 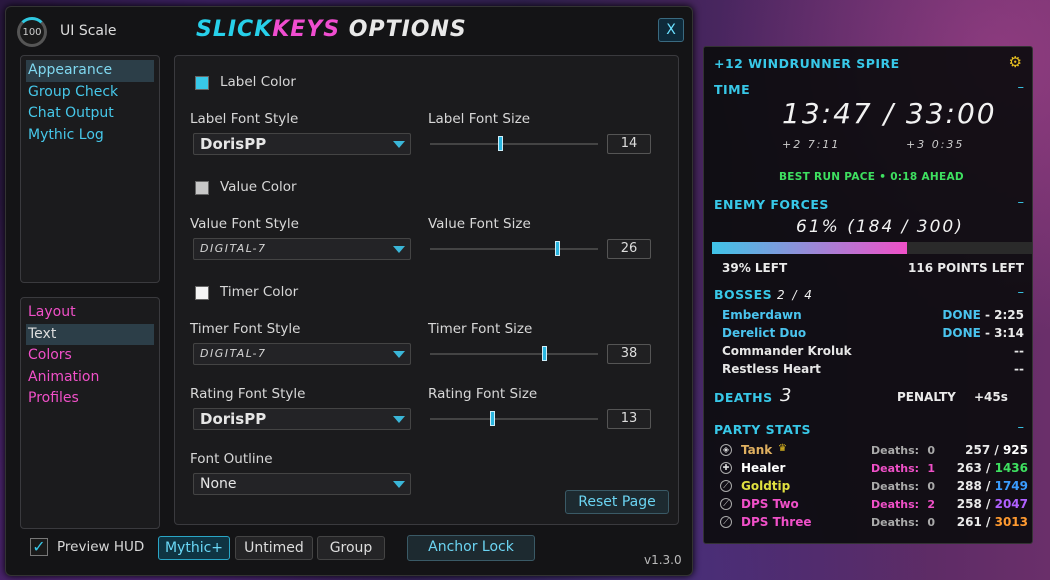 I want to click on party-member-name: DPS Three, so click(x=776, y=522).